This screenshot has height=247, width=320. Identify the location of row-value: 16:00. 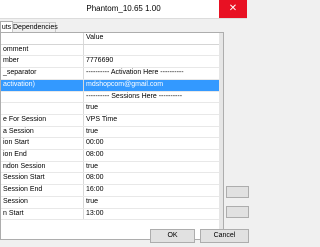
(151, 190).